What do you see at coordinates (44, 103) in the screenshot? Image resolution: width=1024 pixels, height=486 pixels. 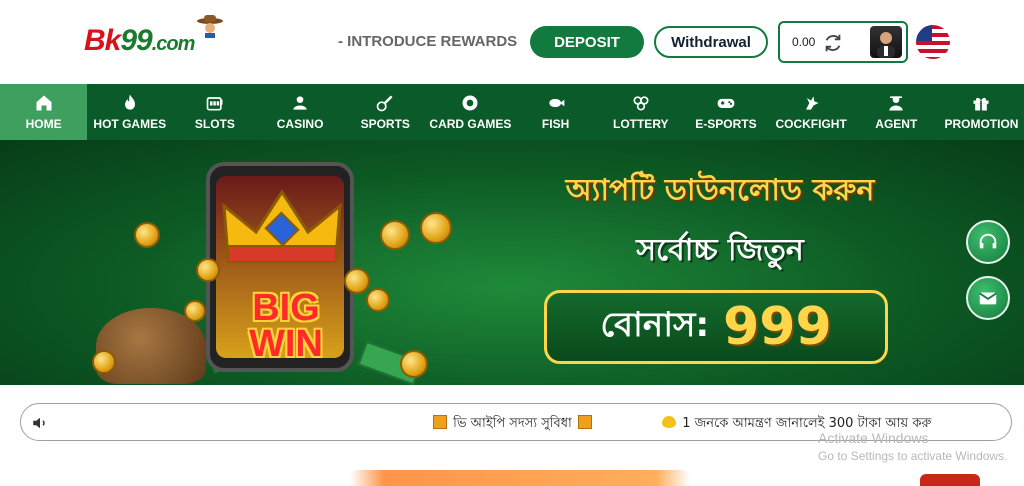 I see `home-icon` at bounding box center [44, 103].